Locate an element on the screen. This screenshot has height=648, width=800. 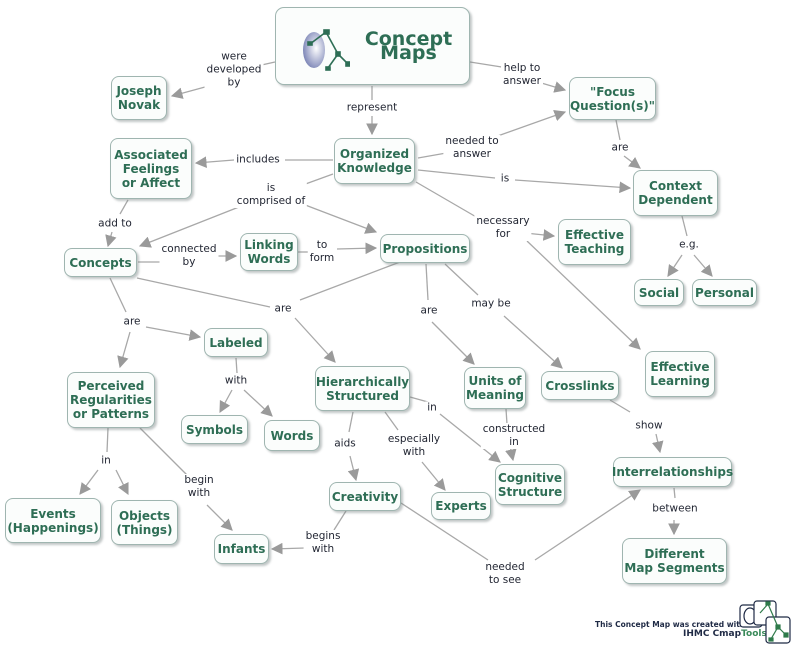
concept-organized-knowledge: Organized Knowledge is located at coordinates (374, 161).